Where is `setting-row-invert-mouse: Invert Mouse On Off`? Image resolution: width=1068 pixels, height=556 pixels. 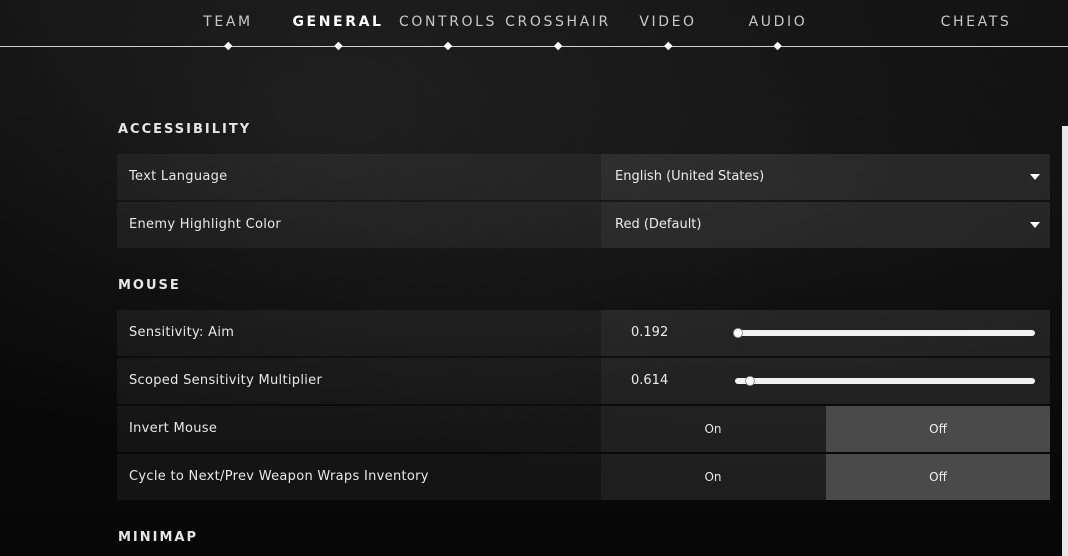 setting-row-invert-mouse: Invert Mouse On Off is located at coordinates (583, 429).